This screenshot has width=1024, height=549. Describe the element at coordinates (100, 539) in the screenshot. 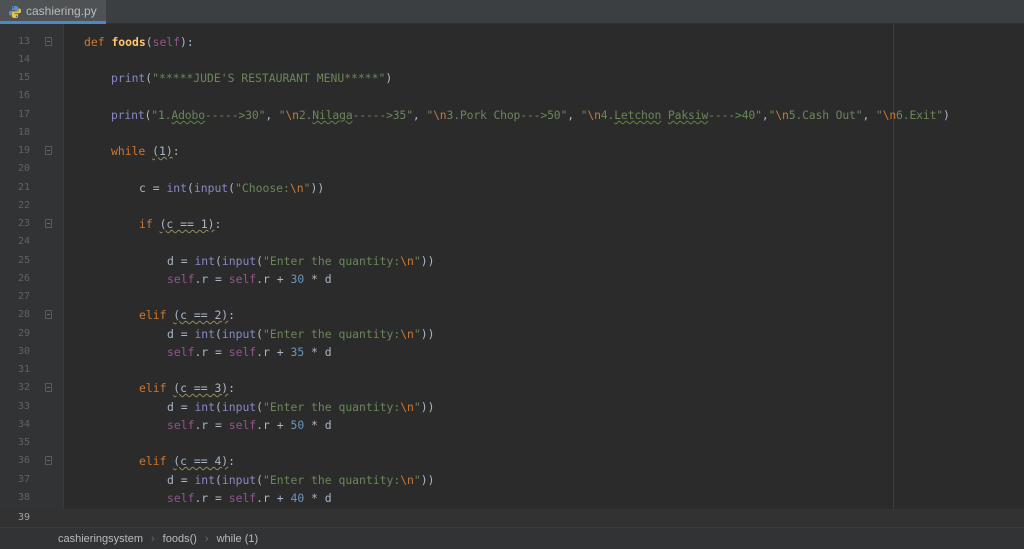

I see `breadcrumb-item-module: cashieringsystem` at that location.